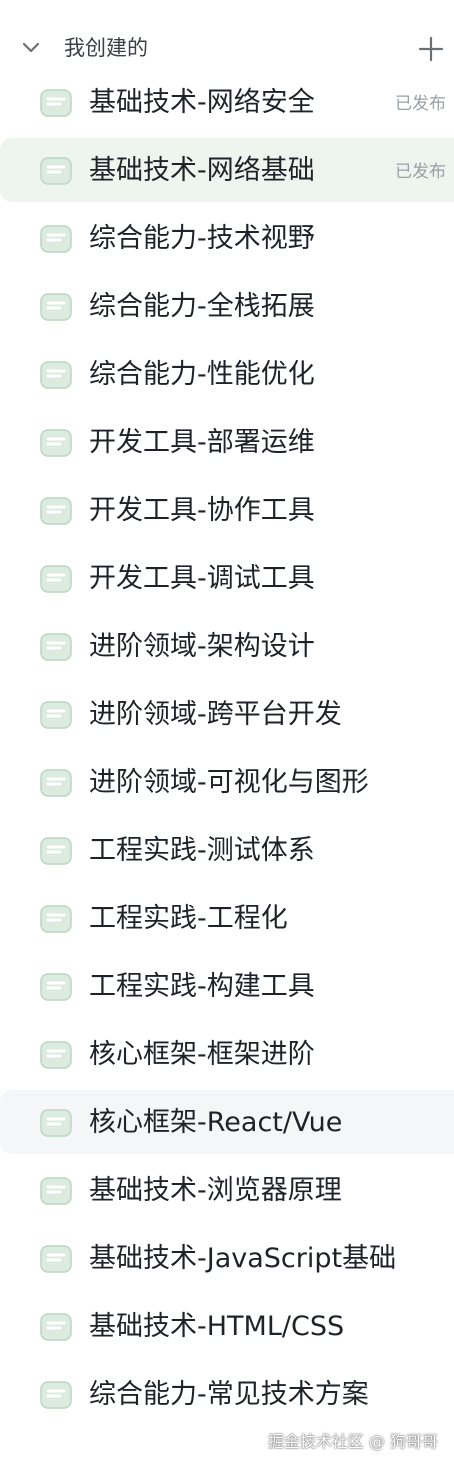 This screenshot has width=454, height=1464. What do you see at coordinates (217, 1326) in the screenshot?
I see `list-item-label: 基础技术-HTML/CSS` at bounding box center [217, 1326].